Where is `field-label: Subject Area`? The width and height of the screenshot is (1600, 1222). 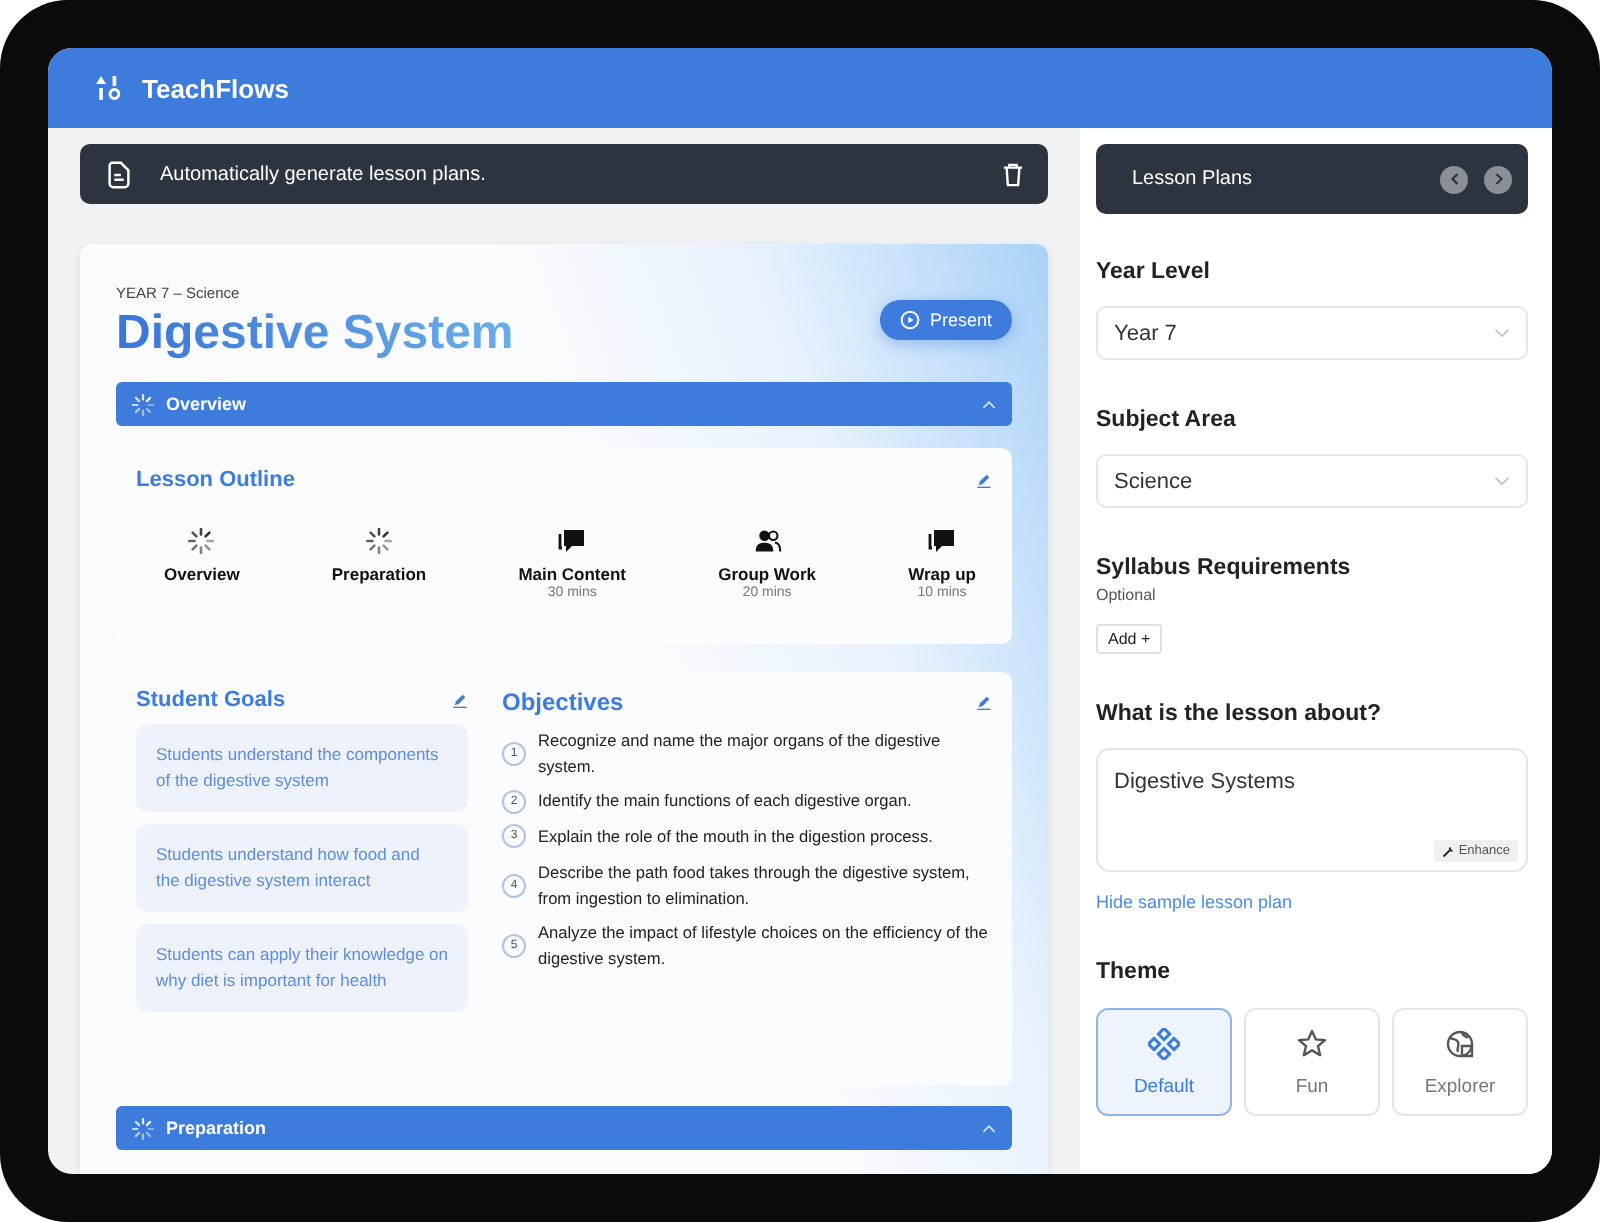 field-label: Subject Area is located at coordinates (1166, 420).